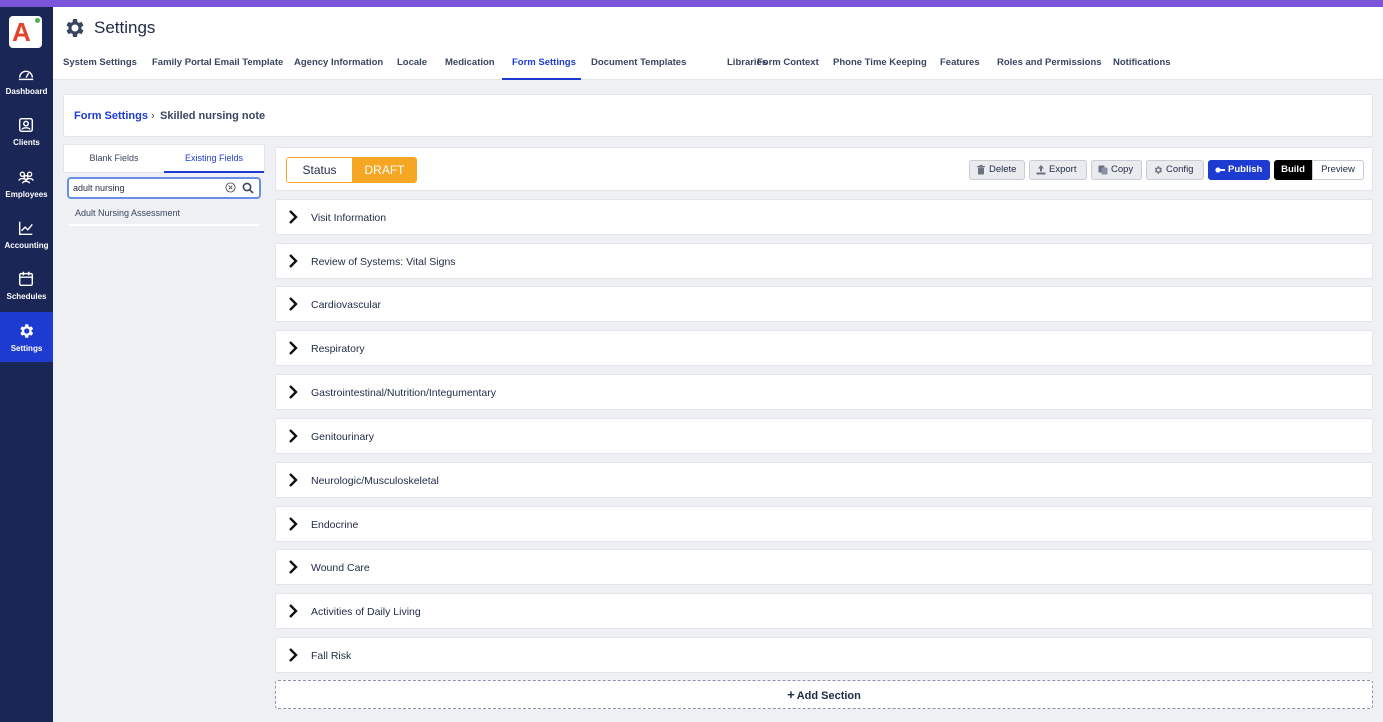  What do you see at coordinates (26, 348) in the screenshot?
I see `sidebar-item-label: Settings` at bounding box center [26, 348].